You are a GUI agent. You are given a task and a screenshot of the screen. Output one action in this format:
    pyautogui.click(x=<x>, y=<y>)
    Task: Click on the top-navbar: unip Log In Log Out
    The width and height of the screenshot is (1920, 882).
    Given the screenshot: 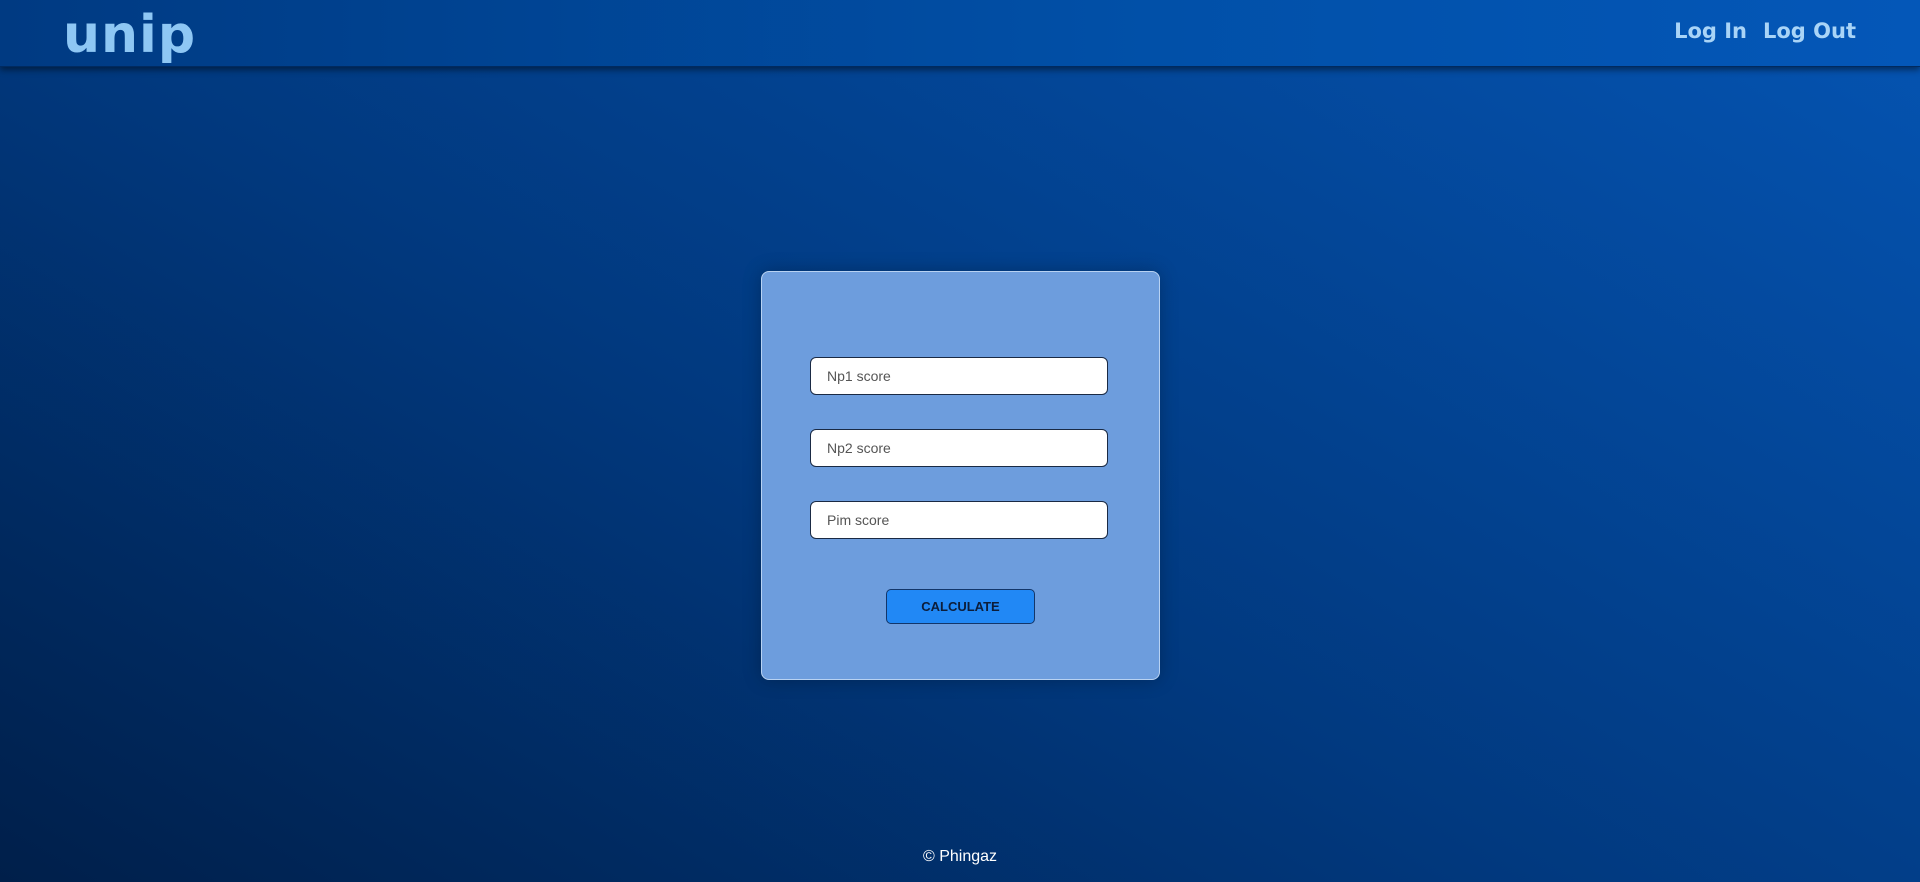 What is the action you would take?
    pyautogui.click(x=960, y=33)
    